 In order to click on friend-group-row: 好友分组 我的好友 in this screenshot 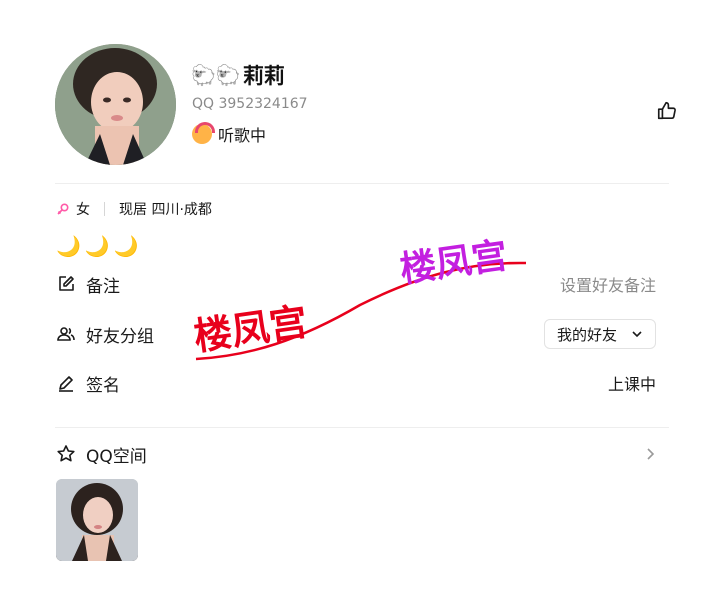, I will do `click(356, 334)`.